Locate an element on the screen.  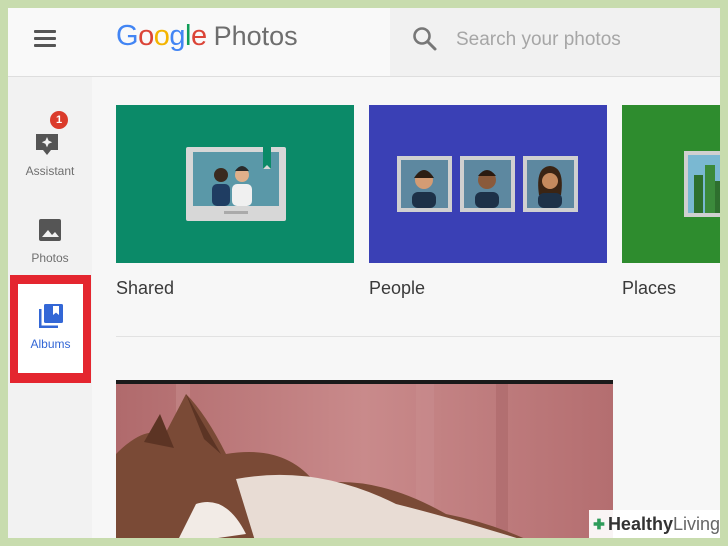
watermark-text: HealthyLiving is located at coordinates (663, 523).